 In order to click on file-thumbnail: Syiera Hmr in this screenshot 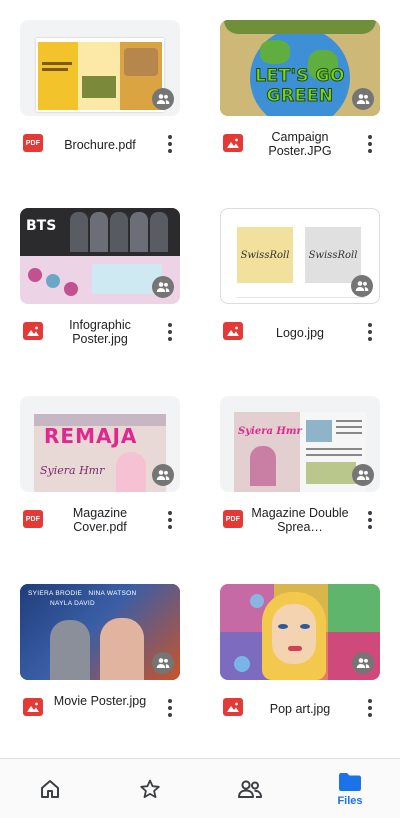, I will do `click(300, 444)`.